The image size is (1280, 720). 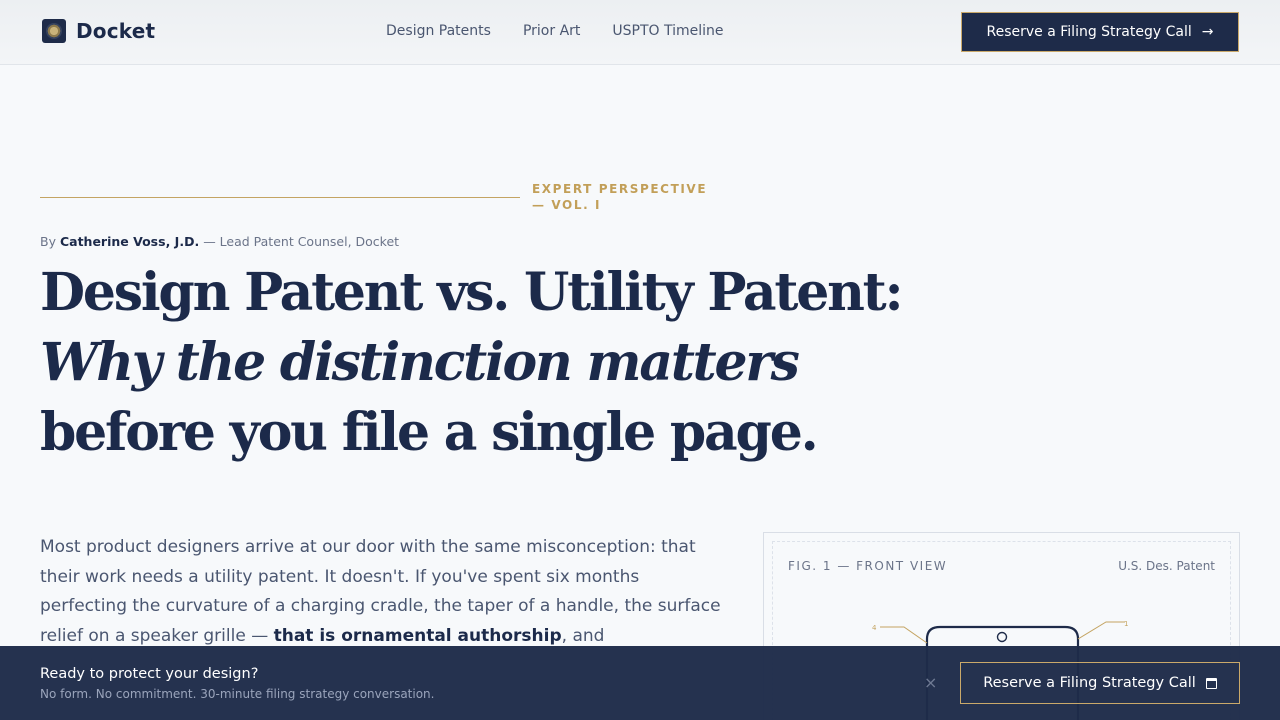 What do you see at coordinates (620, 189) in the screenshot?
I see `eyebrow-line-1: EXPERT PERSPECTIVE` at bounding box center [620, 189].